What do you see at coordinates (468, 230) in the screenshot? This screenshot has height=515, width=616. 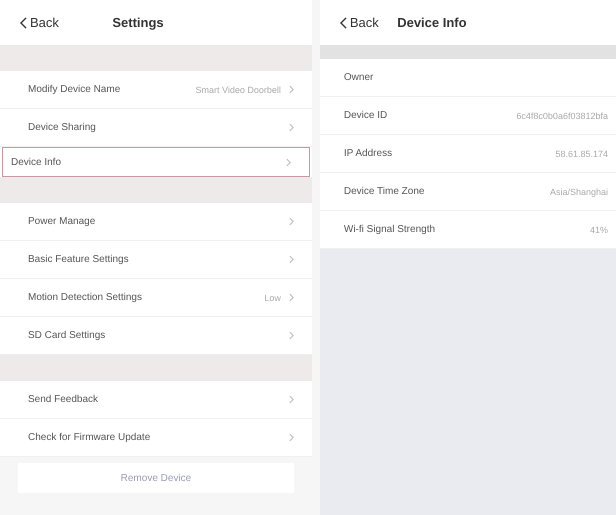 I see `info-row: Wi-fi Signal Strength 41%` at bounding box center [468, 230].